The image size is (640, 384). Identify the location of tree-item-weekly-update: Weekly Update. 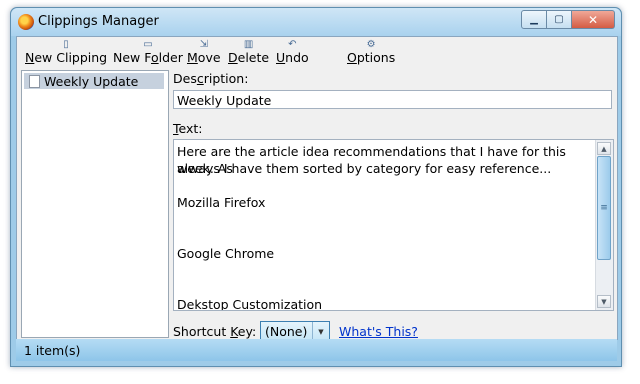
(94, 81).